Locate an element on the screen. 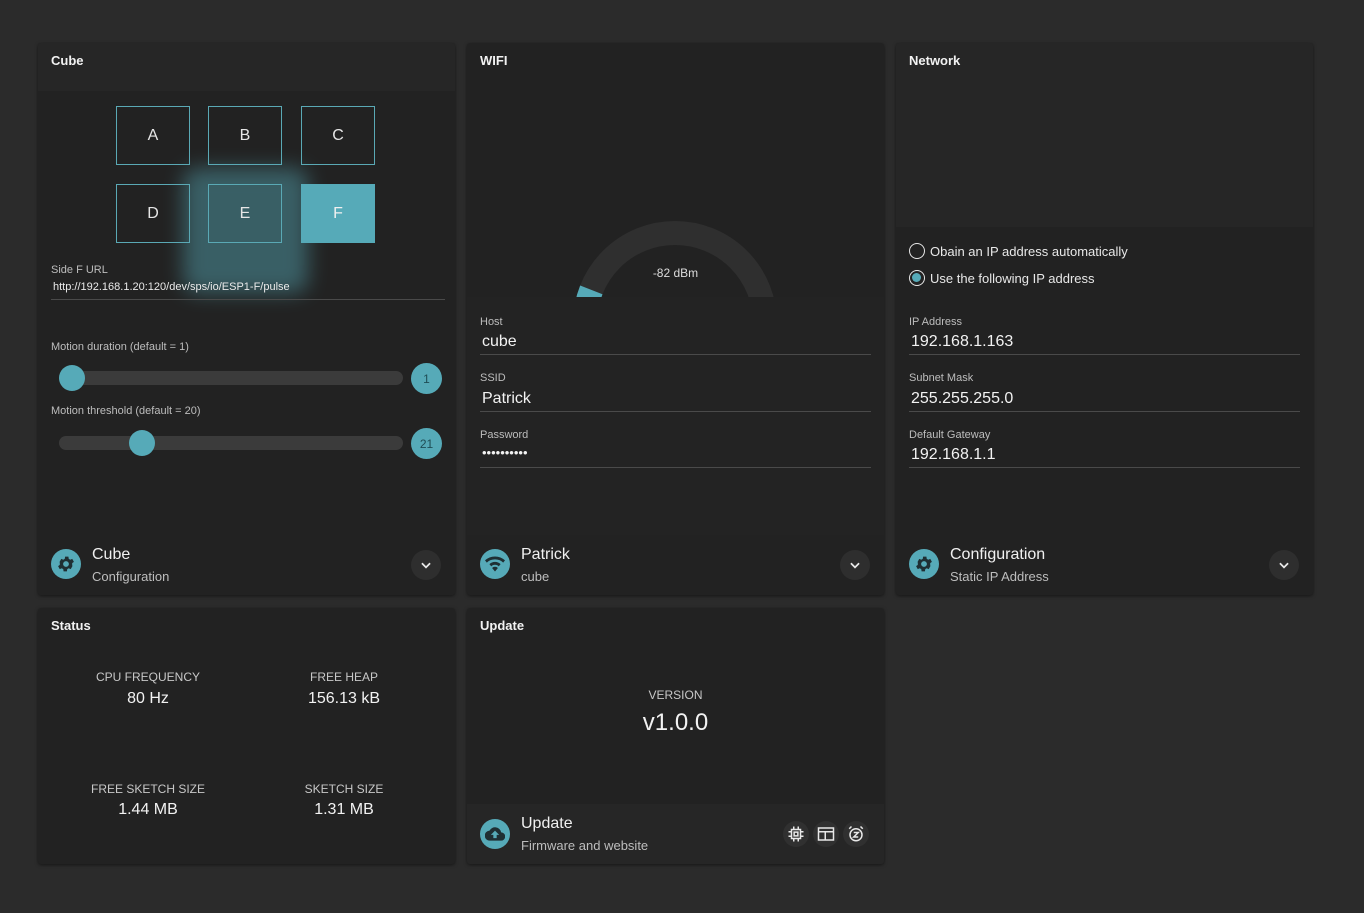  ssid-input: Patrick is located at coordinates (675, 401).